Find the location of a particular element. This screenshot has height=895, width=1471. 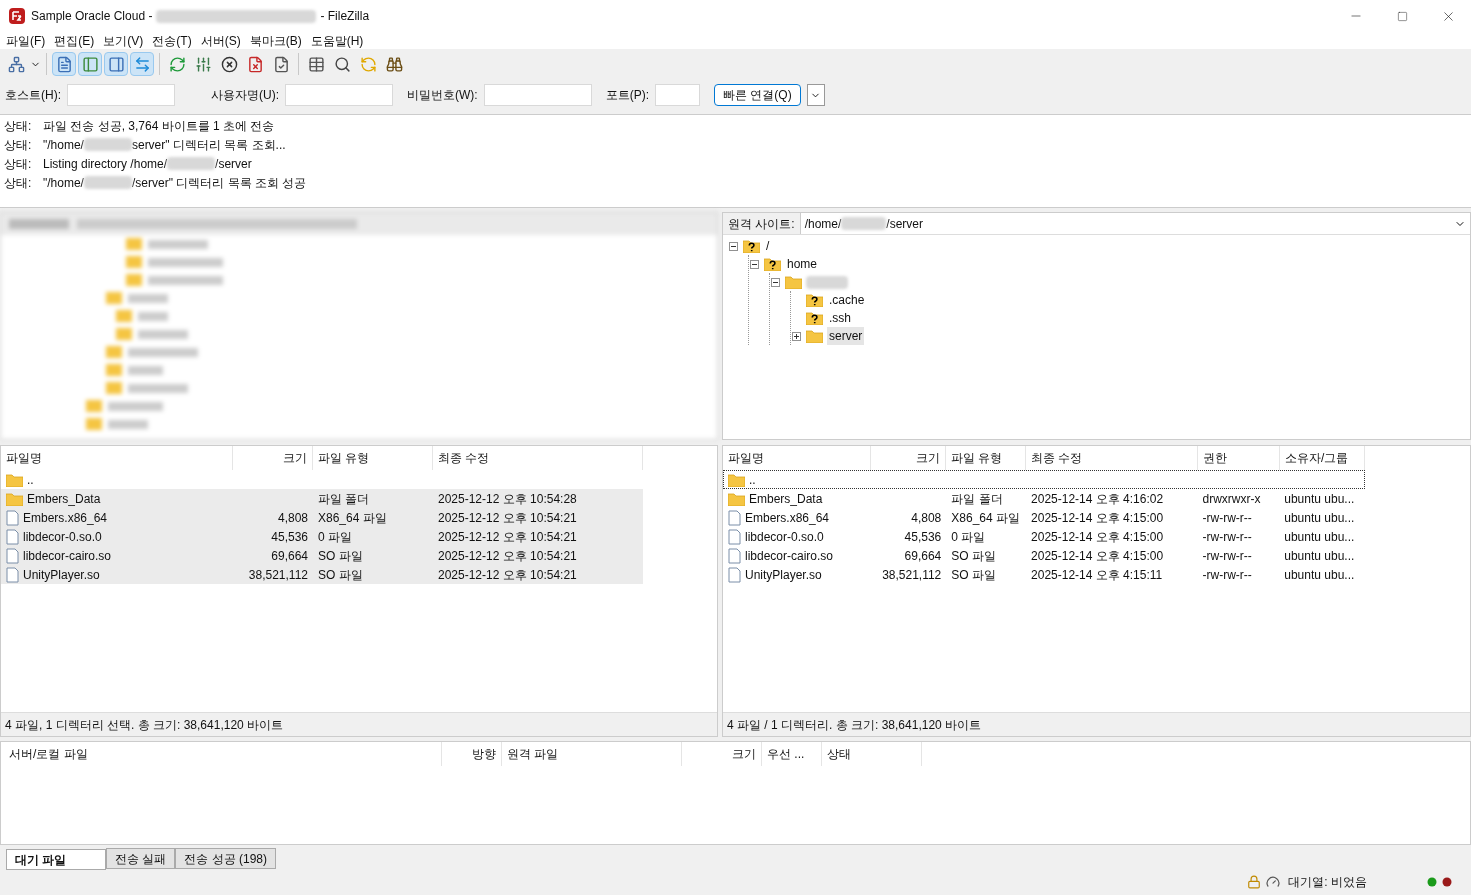

expand-icon is located at coordinates (796, 336).